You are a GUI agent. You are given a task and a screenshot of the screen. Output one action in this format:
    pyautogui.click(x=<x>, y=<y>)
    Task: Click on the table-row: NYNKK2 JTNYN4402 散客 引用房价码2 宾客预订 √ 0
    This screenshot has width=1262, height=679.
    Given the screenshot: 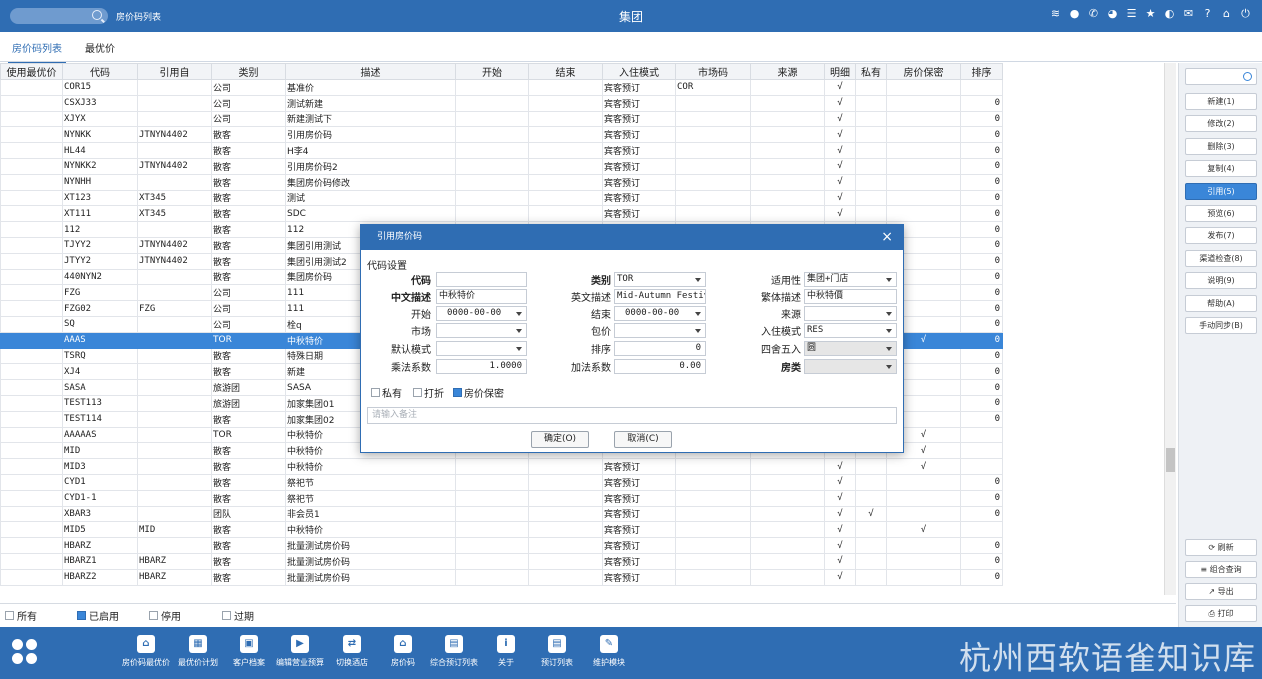 What is the action you would take?
    pyautogui.click(x=501, y=166)
    